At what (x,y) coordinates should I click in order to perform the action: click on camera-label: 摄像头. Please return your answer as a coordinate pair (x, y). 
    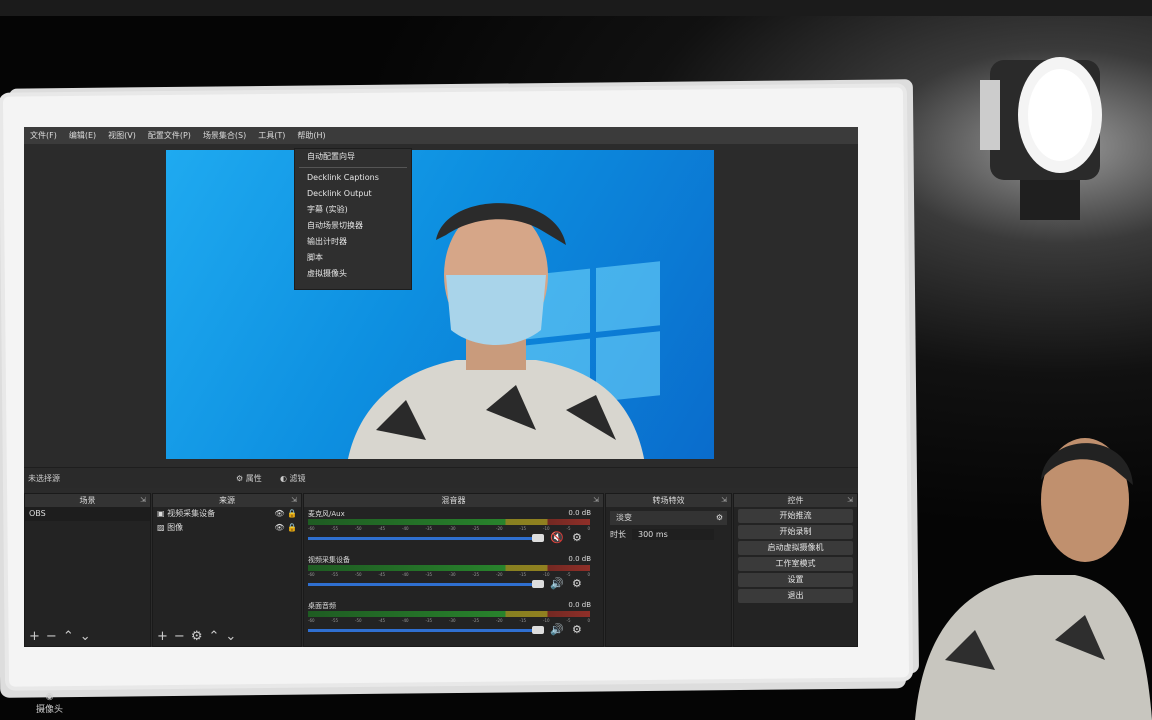
    Looking at the image, I should click on (50, 710).